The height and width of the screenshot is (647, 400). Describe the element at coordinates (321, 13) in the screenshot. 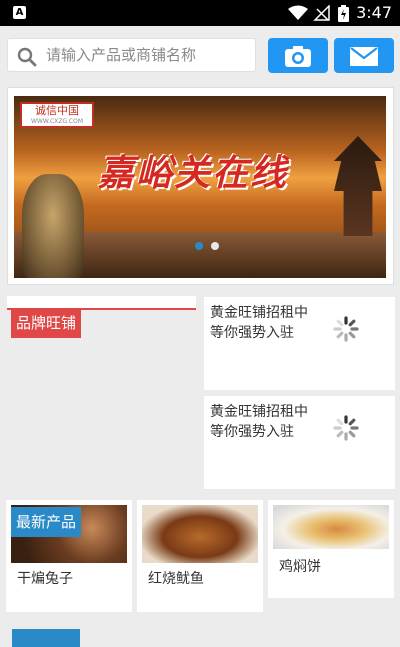

I see `signal-icon` at that location.